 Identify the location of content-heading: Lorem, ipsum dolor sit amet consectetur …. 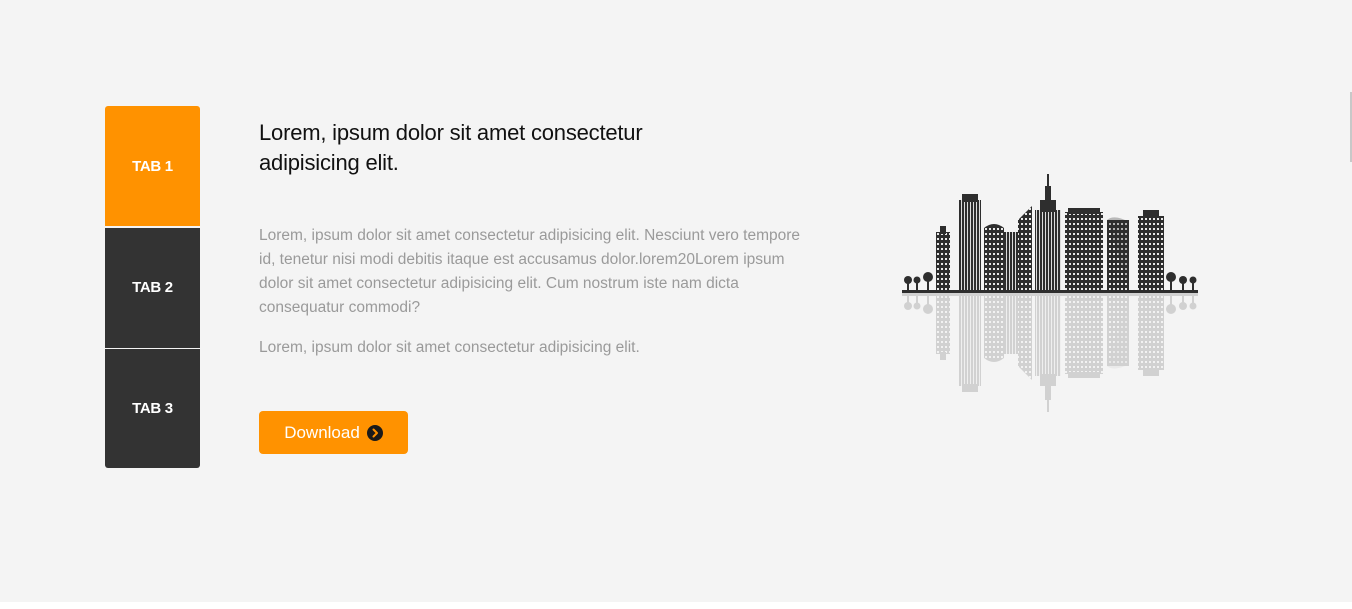
(451, 147).